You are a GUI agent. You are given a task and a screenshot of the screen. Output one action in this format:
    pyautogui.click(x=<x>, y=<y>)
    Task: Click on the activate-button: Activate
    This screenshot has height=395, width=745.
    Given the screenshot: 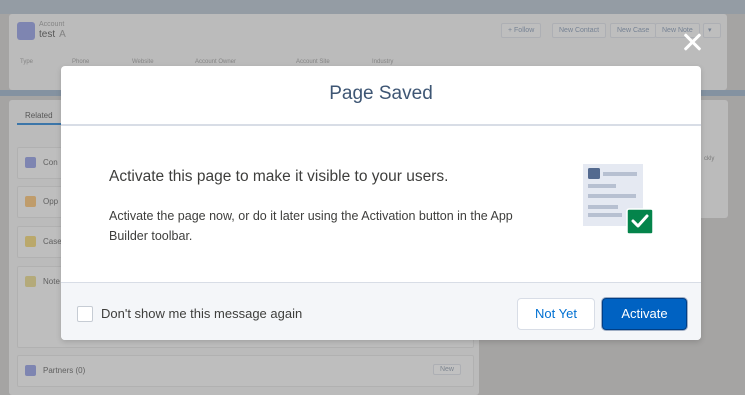 What is the action you would take?
    pyautogui.click(x=644, y=314)
    